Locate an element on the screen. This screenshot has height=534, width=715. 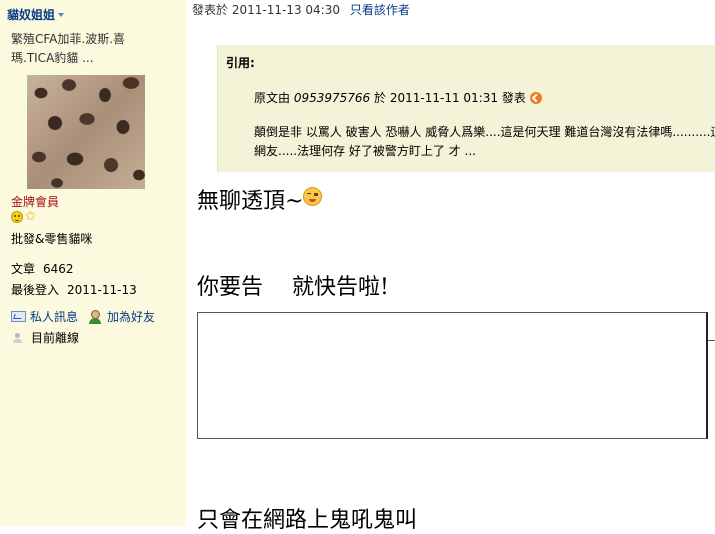
online-status: 目前離線 is located at coordinates (45, 337).